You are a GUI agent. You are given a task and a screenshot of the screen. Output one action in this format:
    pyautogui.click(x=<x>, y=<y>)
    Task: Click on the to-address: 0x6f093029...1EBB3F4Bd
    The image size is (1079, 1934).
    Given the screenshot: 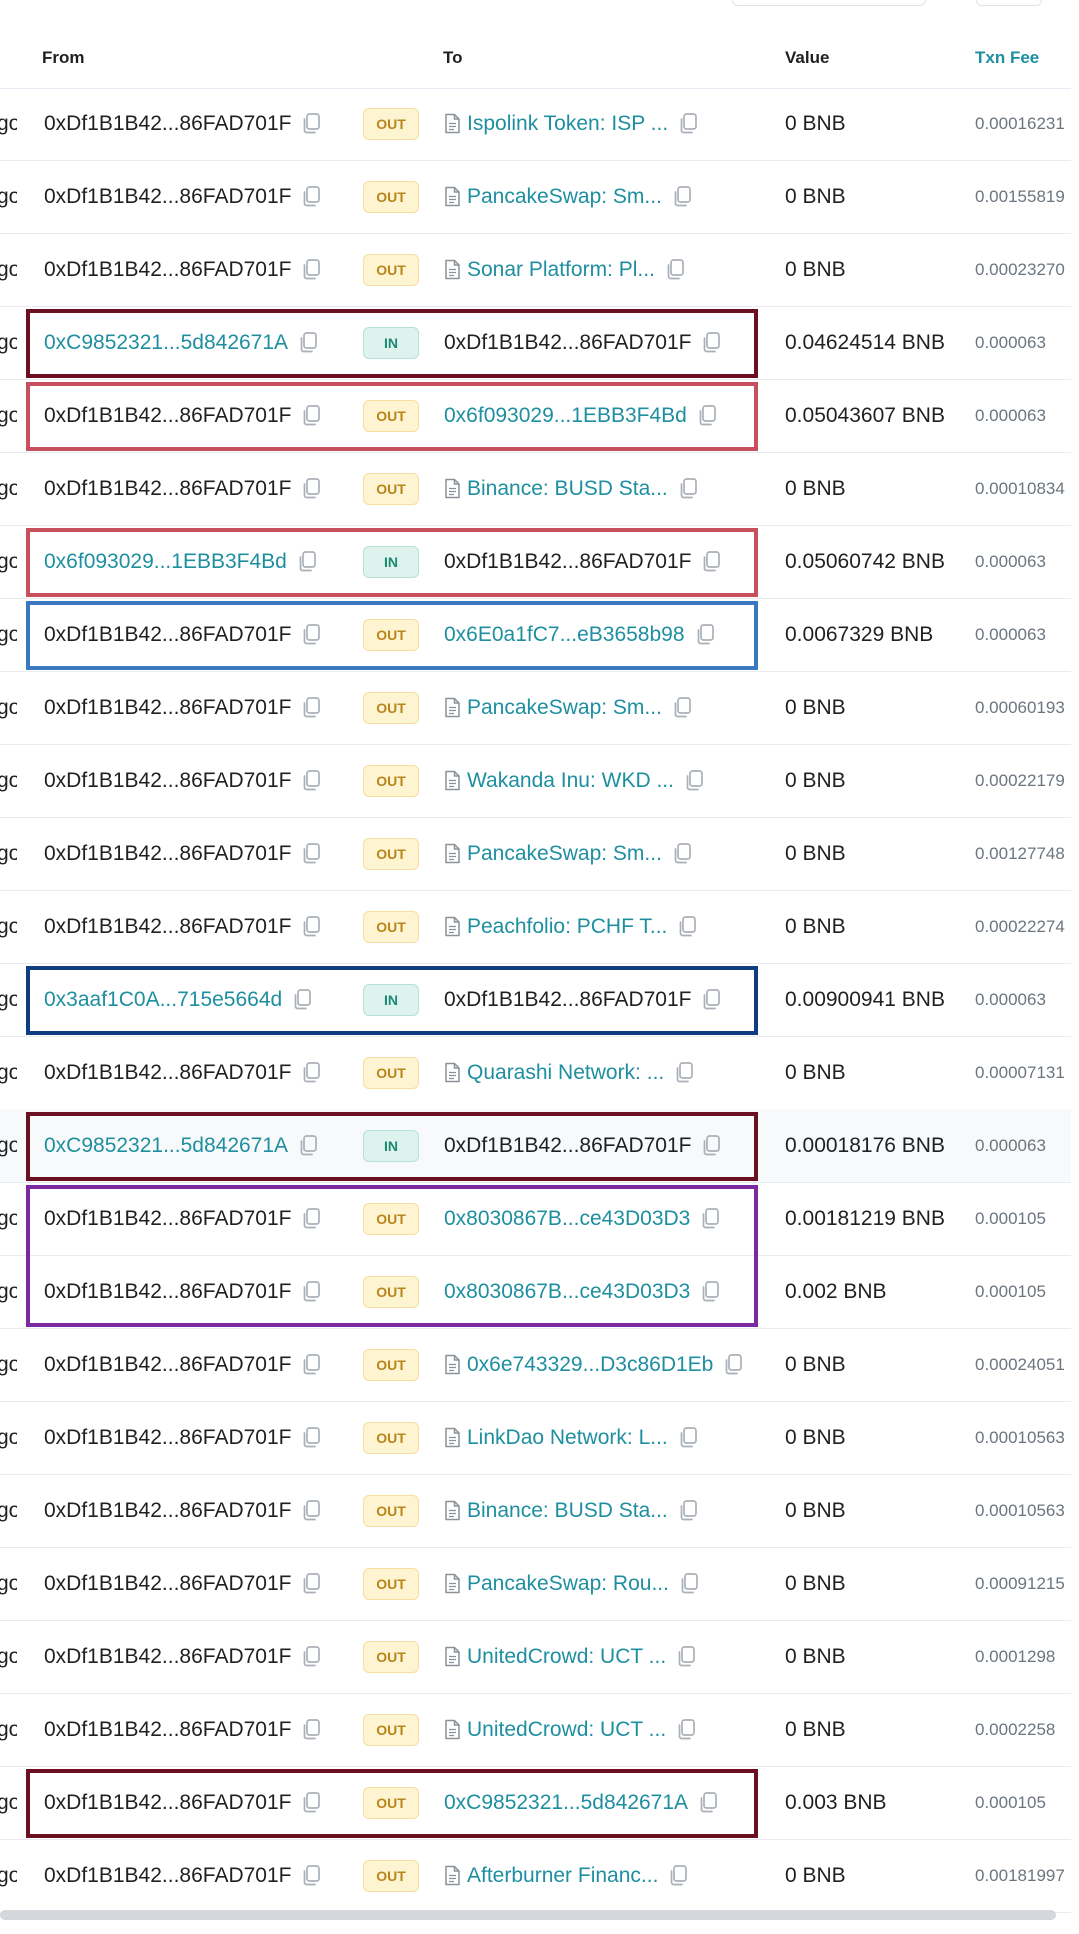 What is the action you would take?
    pyautogui.click(x=565, y=416)
    